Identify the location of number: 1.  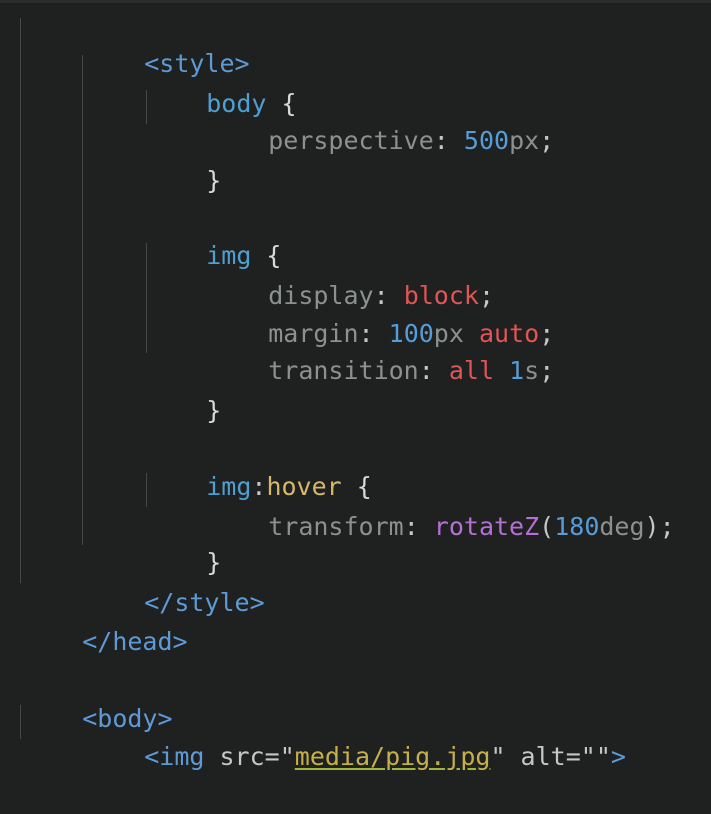
(517, 370).